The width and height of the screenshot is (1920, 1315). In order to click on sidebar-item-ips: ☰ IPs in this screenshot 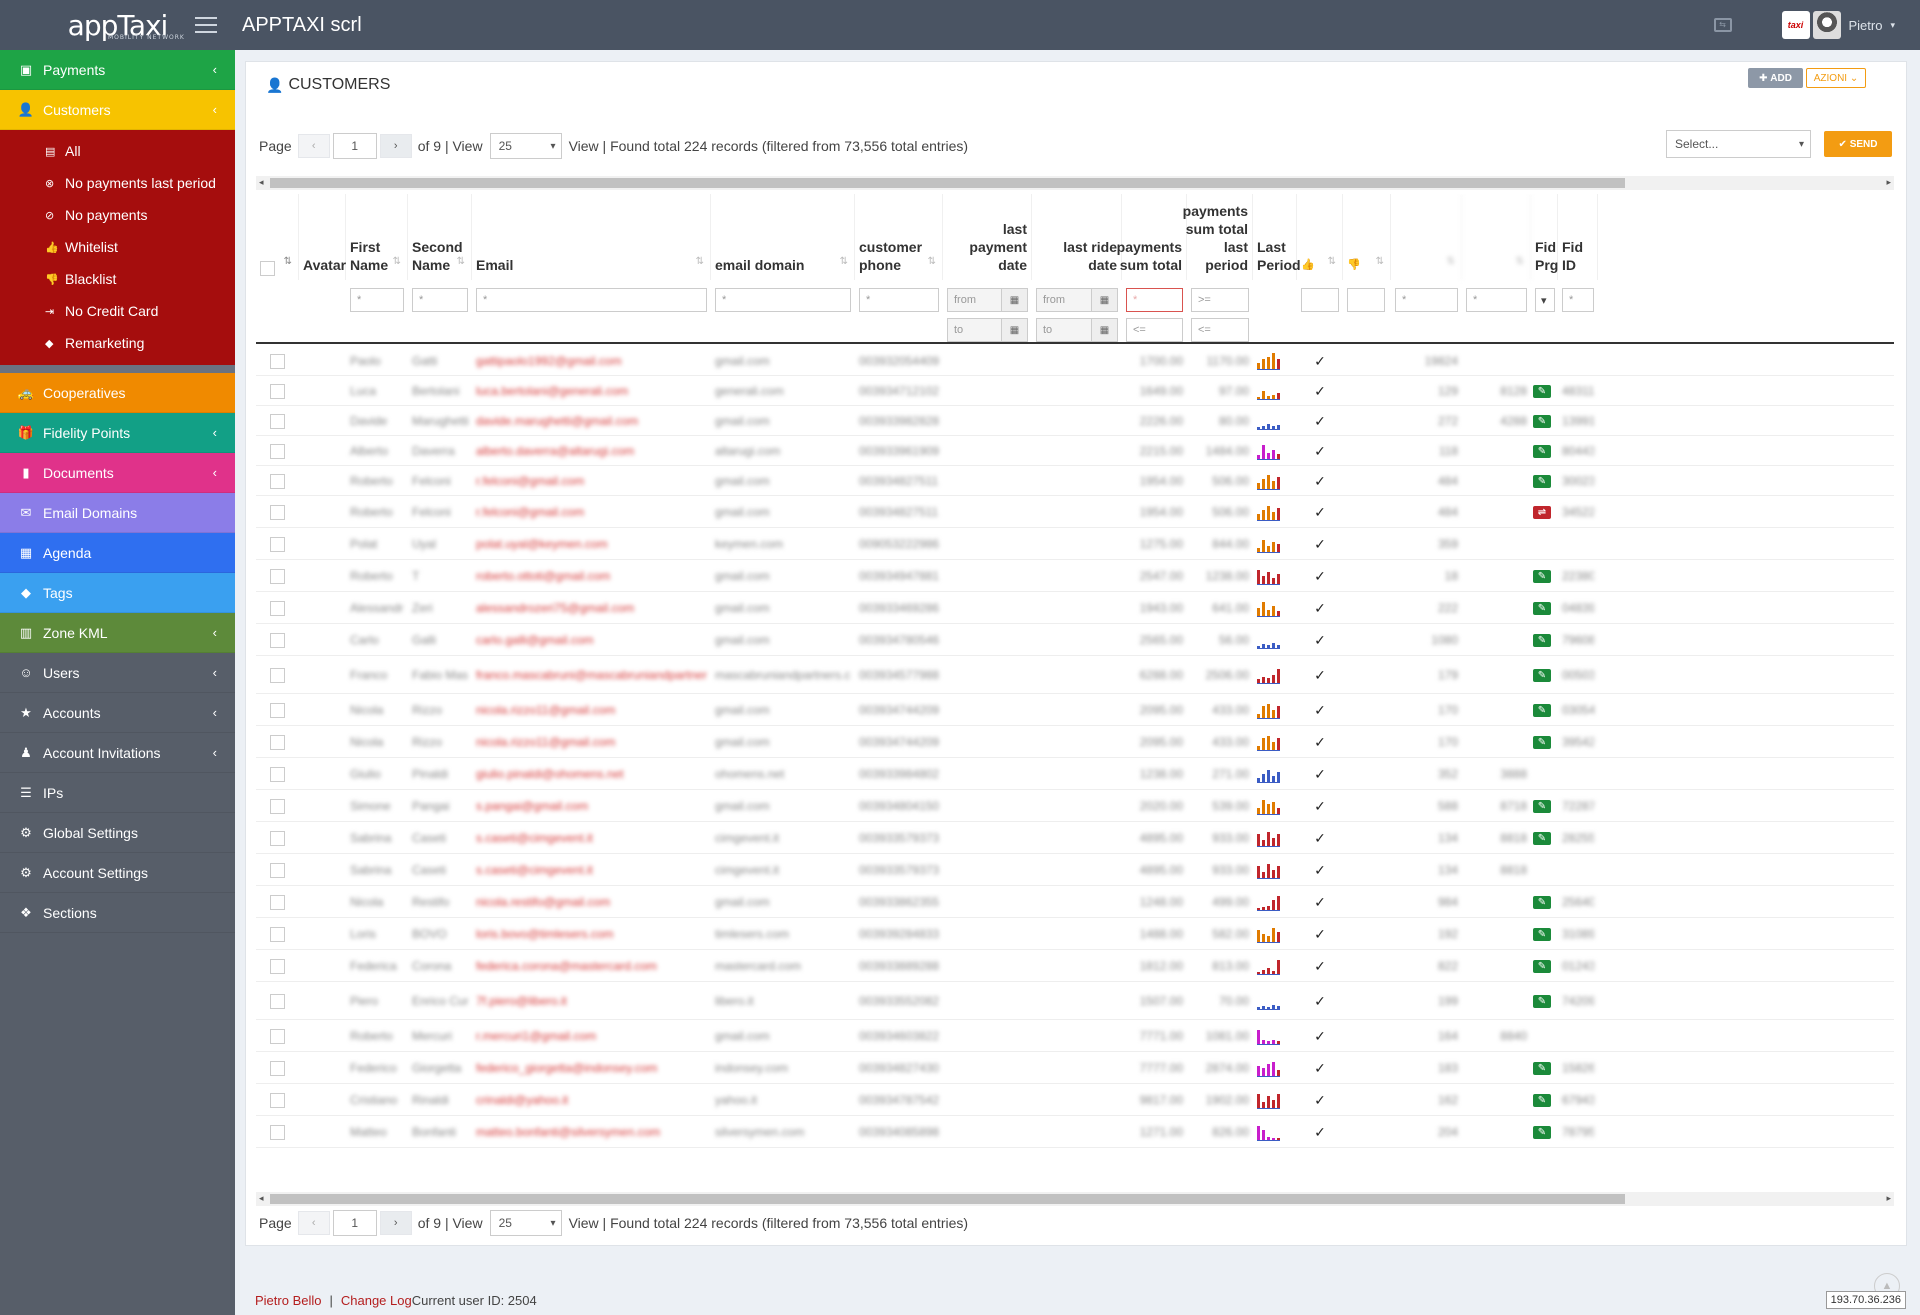, I will do `click(117, 793)`.